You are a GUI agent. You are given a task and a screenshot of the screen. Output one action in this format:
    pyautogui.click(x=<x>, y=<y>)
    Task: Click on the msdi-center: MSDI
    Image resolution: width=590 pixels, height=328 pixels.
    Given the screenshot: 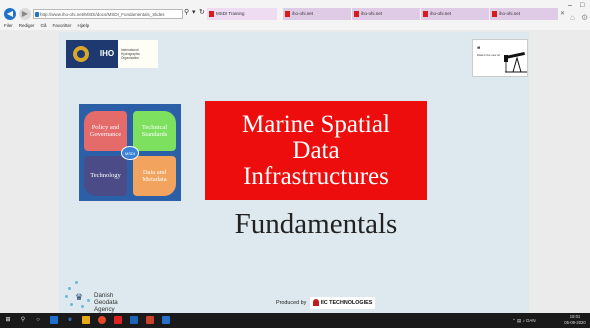 What is the action you would take?
    pyautogui.click(x=130, y=153)
    